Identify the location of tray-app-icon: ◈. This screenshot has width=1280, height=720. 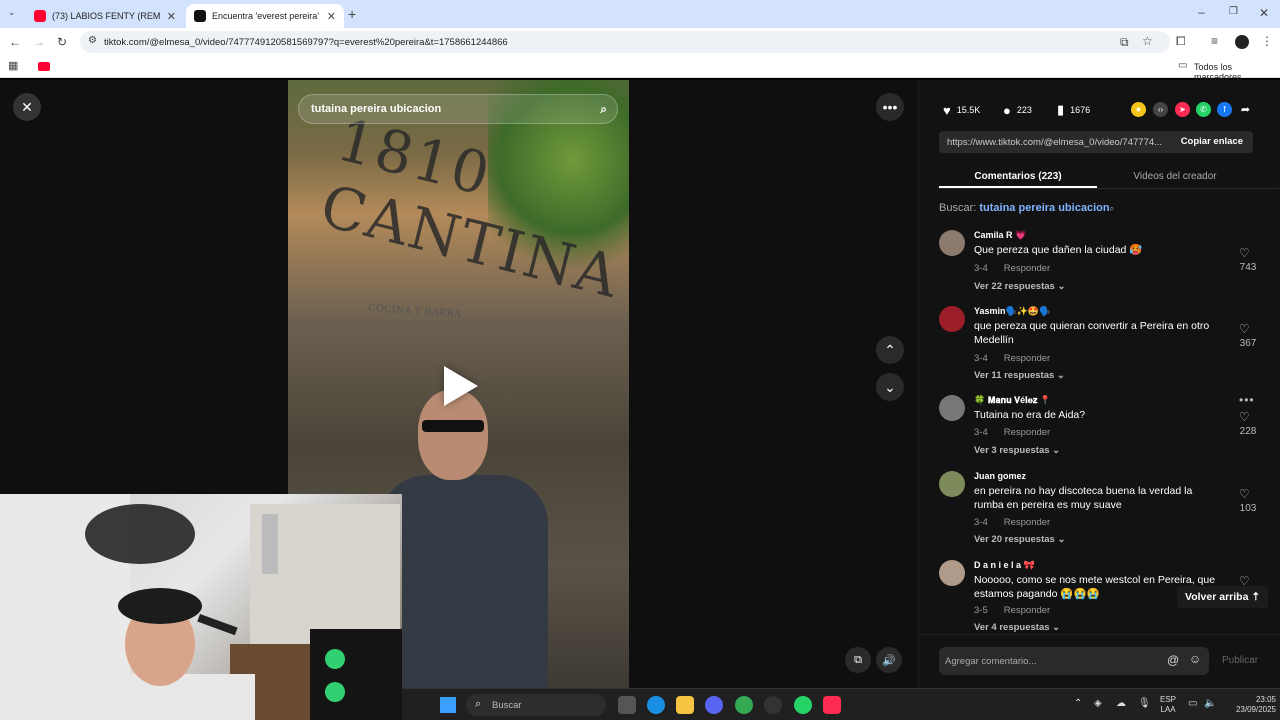
(1098, 704).